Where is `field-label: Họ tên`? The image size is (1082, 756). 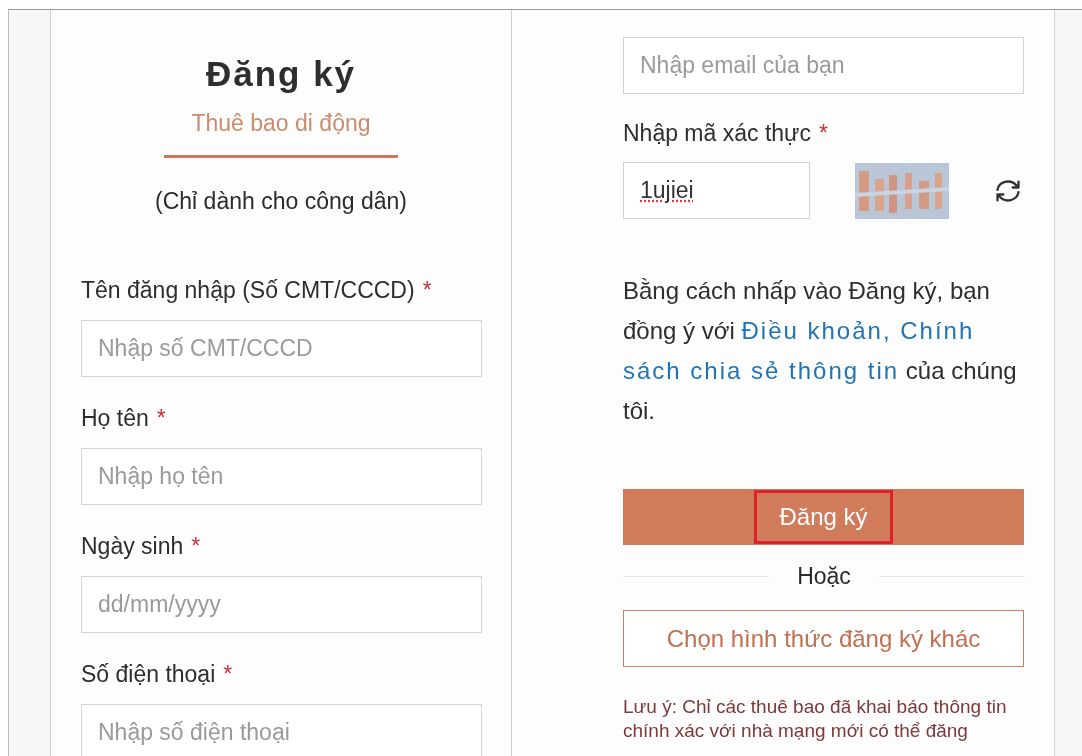
field-label: Họ tên is located at coordinates (115, 418).